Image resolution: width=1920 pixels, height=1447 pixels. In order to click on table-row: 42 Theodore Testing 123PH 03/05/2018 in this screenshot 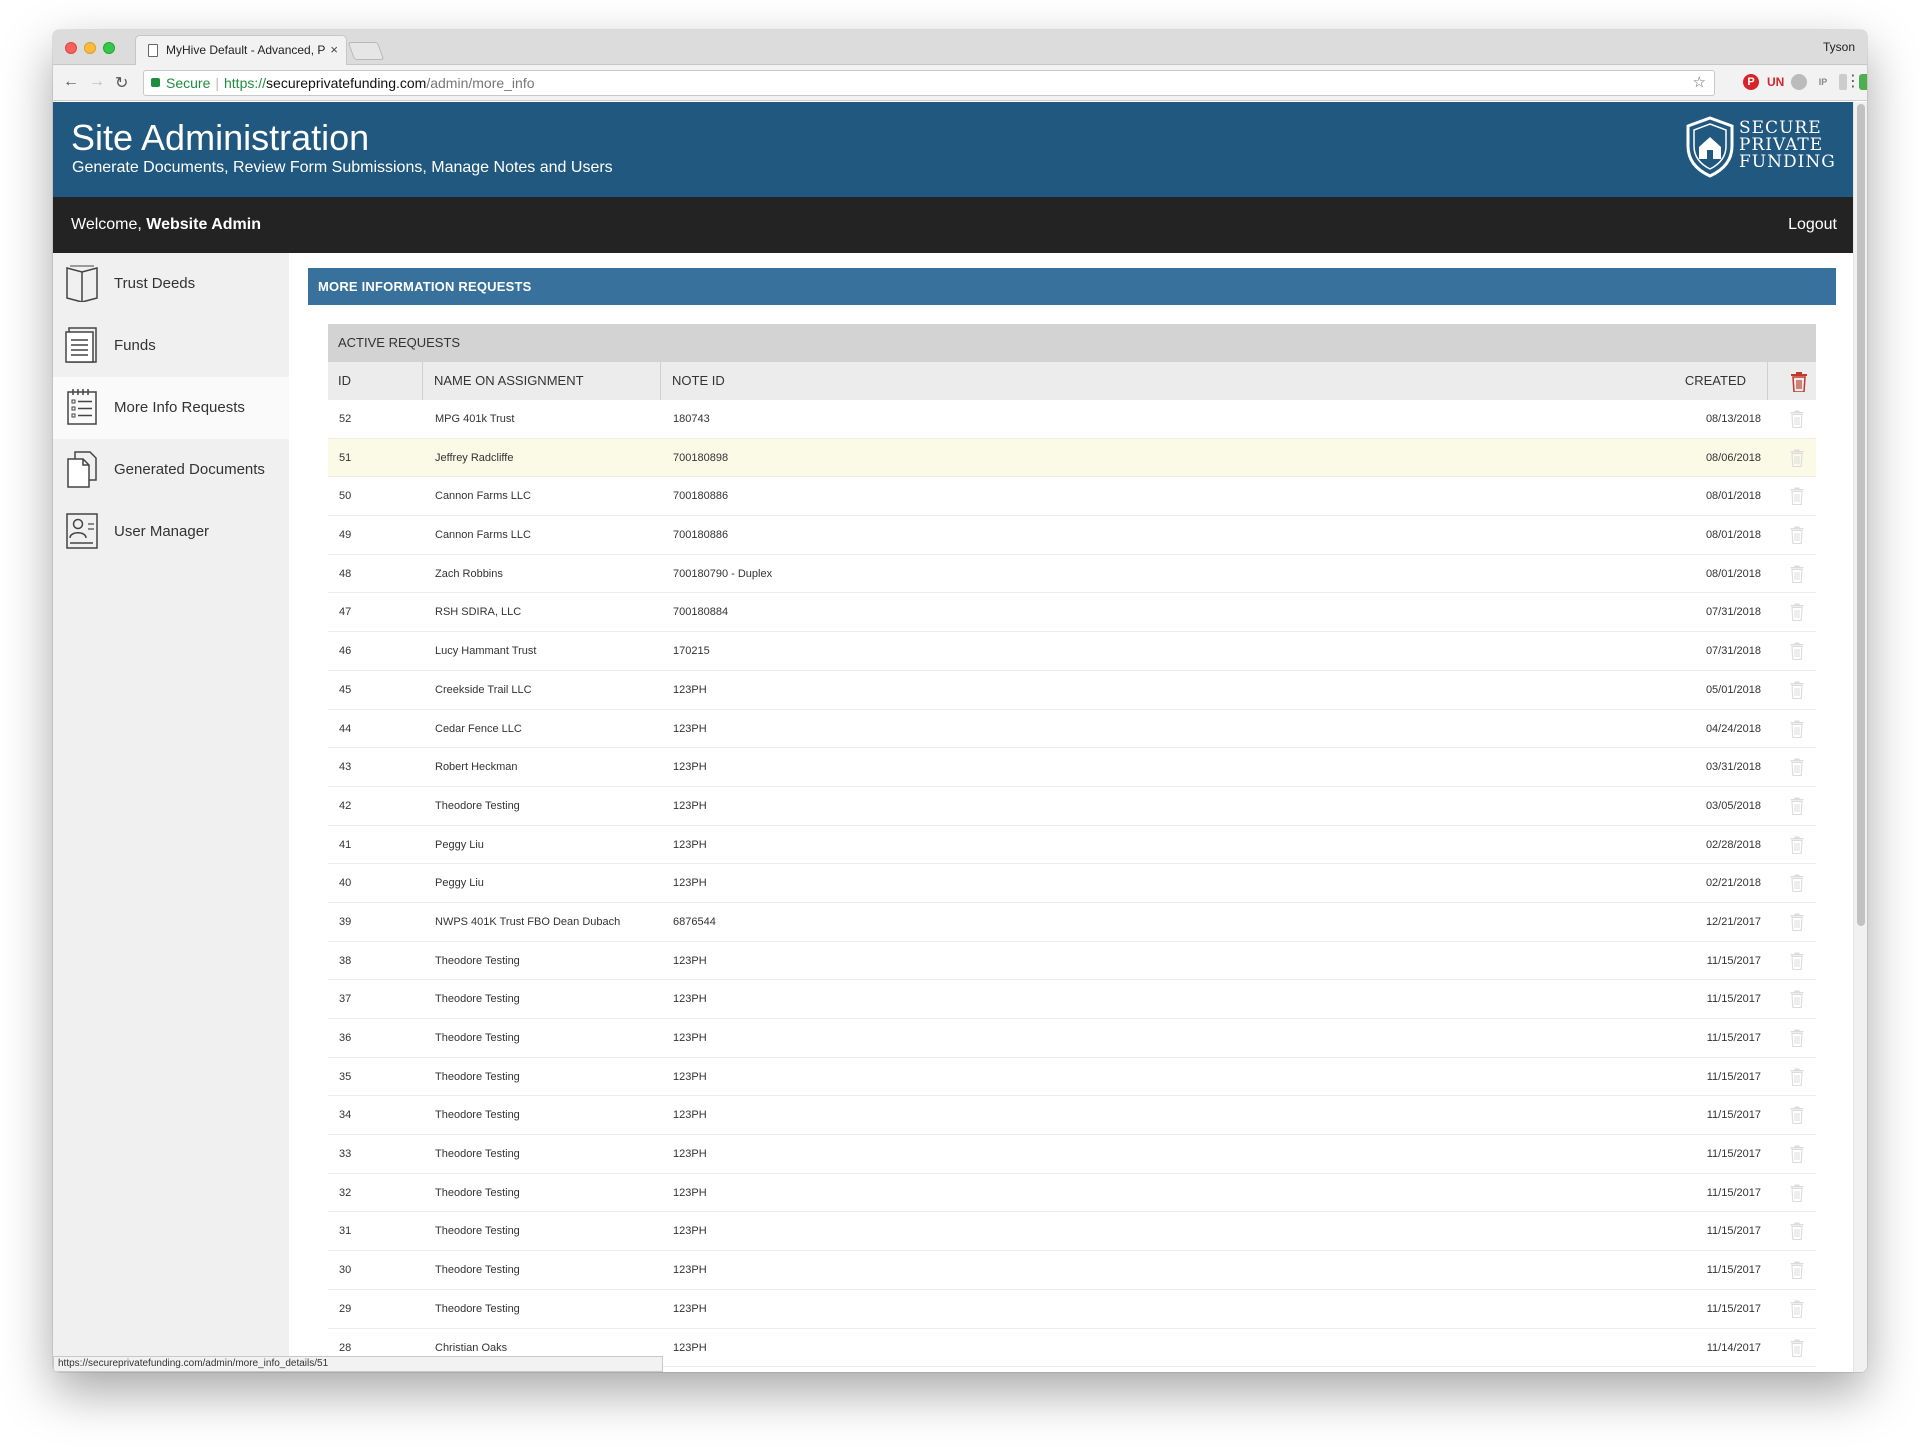, I will do `click(1072, 806)`.